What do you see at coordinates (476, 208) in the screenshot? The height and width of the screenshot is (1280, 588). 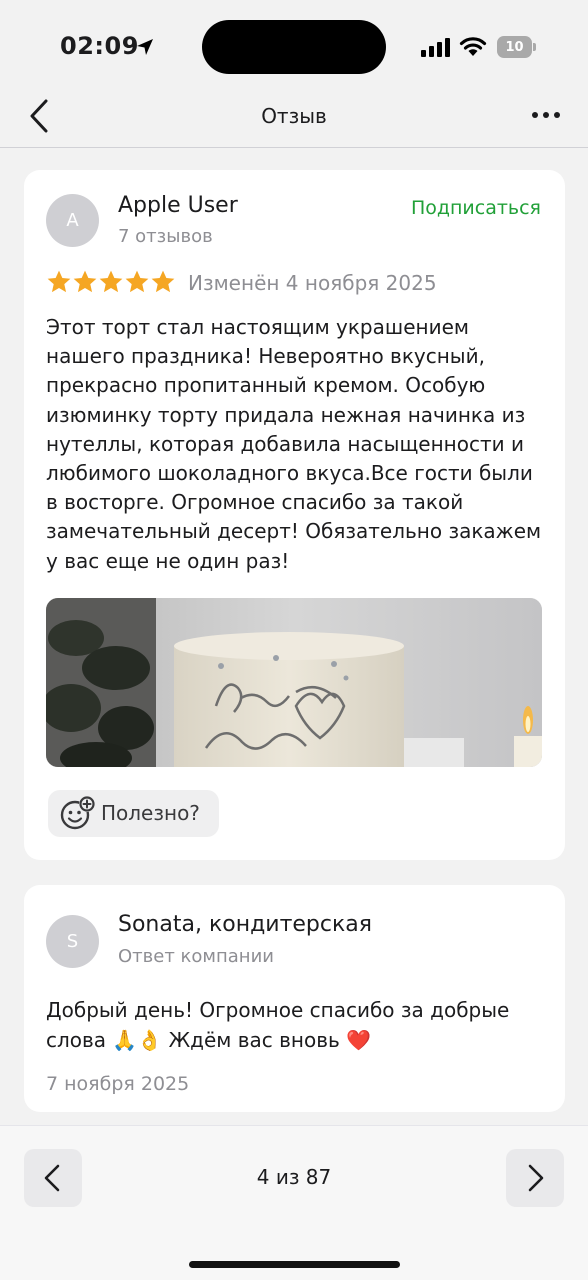 I see `subscribe-button: Подписаться` at bounding box center [476, 208].